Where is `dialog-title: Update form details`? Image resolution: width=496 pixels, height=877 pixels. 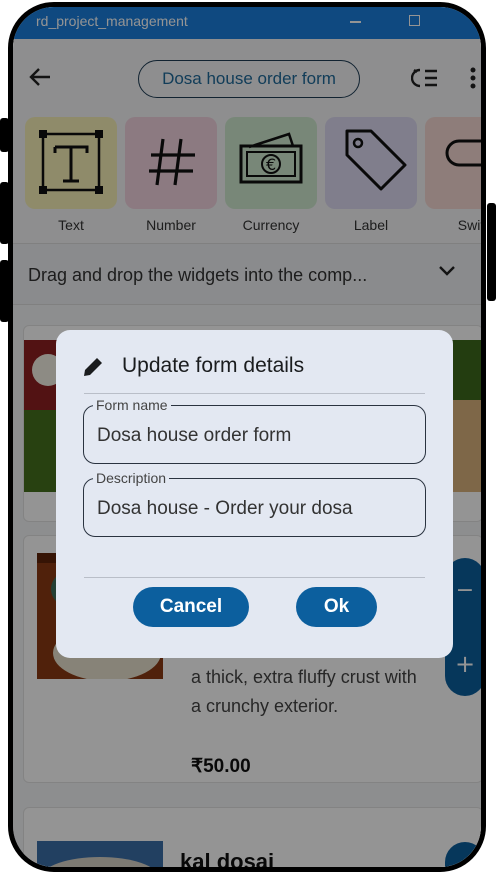
dialog-title: Update form details is located at coordinates (213, 365).